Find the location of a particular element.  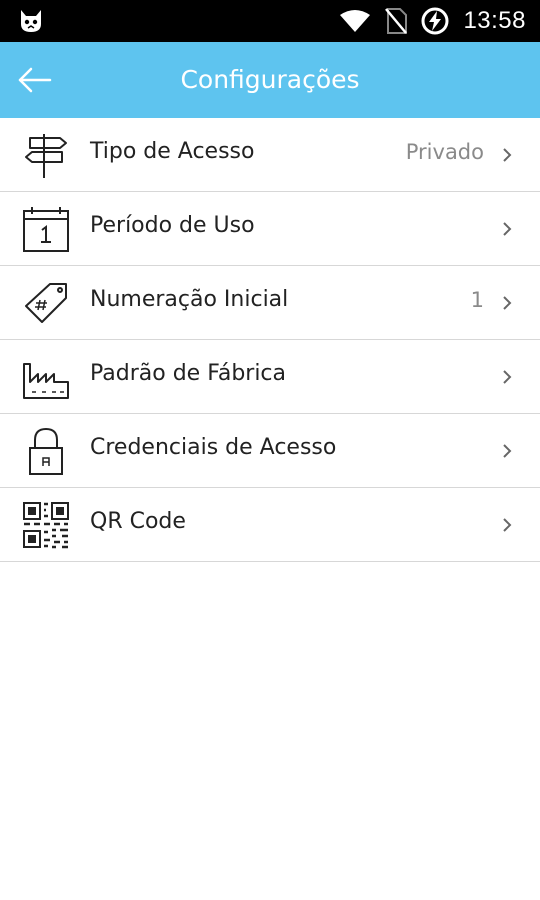

app-bar: Configurações is located at coordinates (270, 80).